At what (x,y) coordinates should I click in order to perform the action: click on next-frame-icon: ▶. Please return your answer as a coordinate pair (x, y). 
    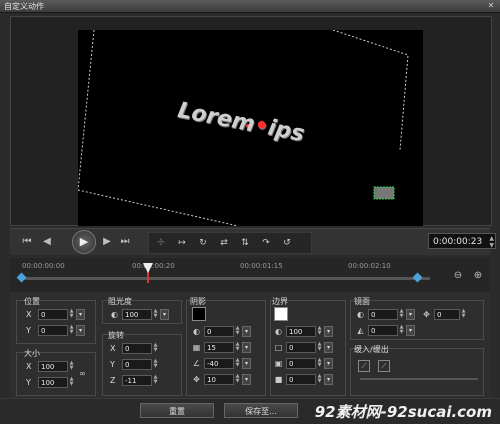
    Looking at the image, I should click on (107, 242).